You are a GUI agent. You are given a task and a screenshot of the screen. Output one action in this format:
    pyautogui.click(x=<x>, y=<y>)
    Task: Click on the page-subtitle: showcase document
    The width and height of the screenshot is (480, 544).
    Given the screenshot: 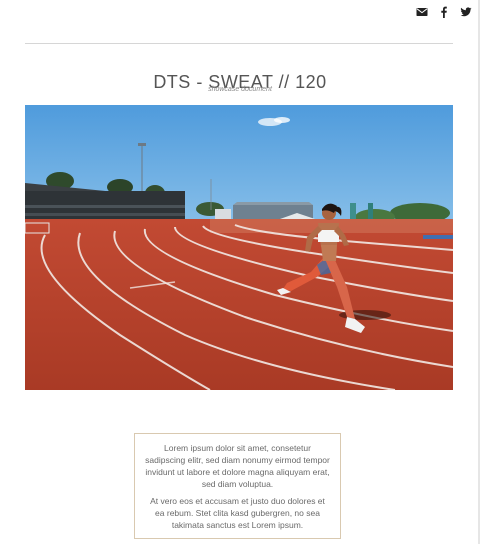 What is the action you would take?
    pyautogui.click(x=240, y=89)
    